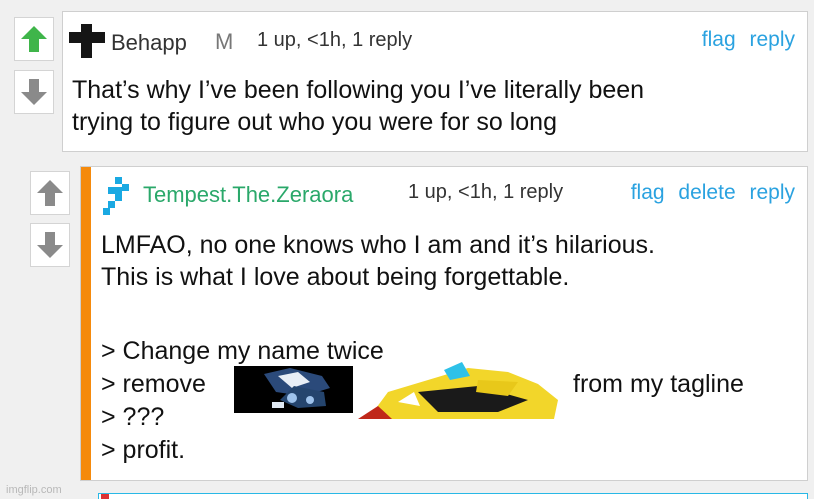  Describe the element at coordinates (34, 490) in the screenshot. I see `watermark: imgflip.com` at that location.